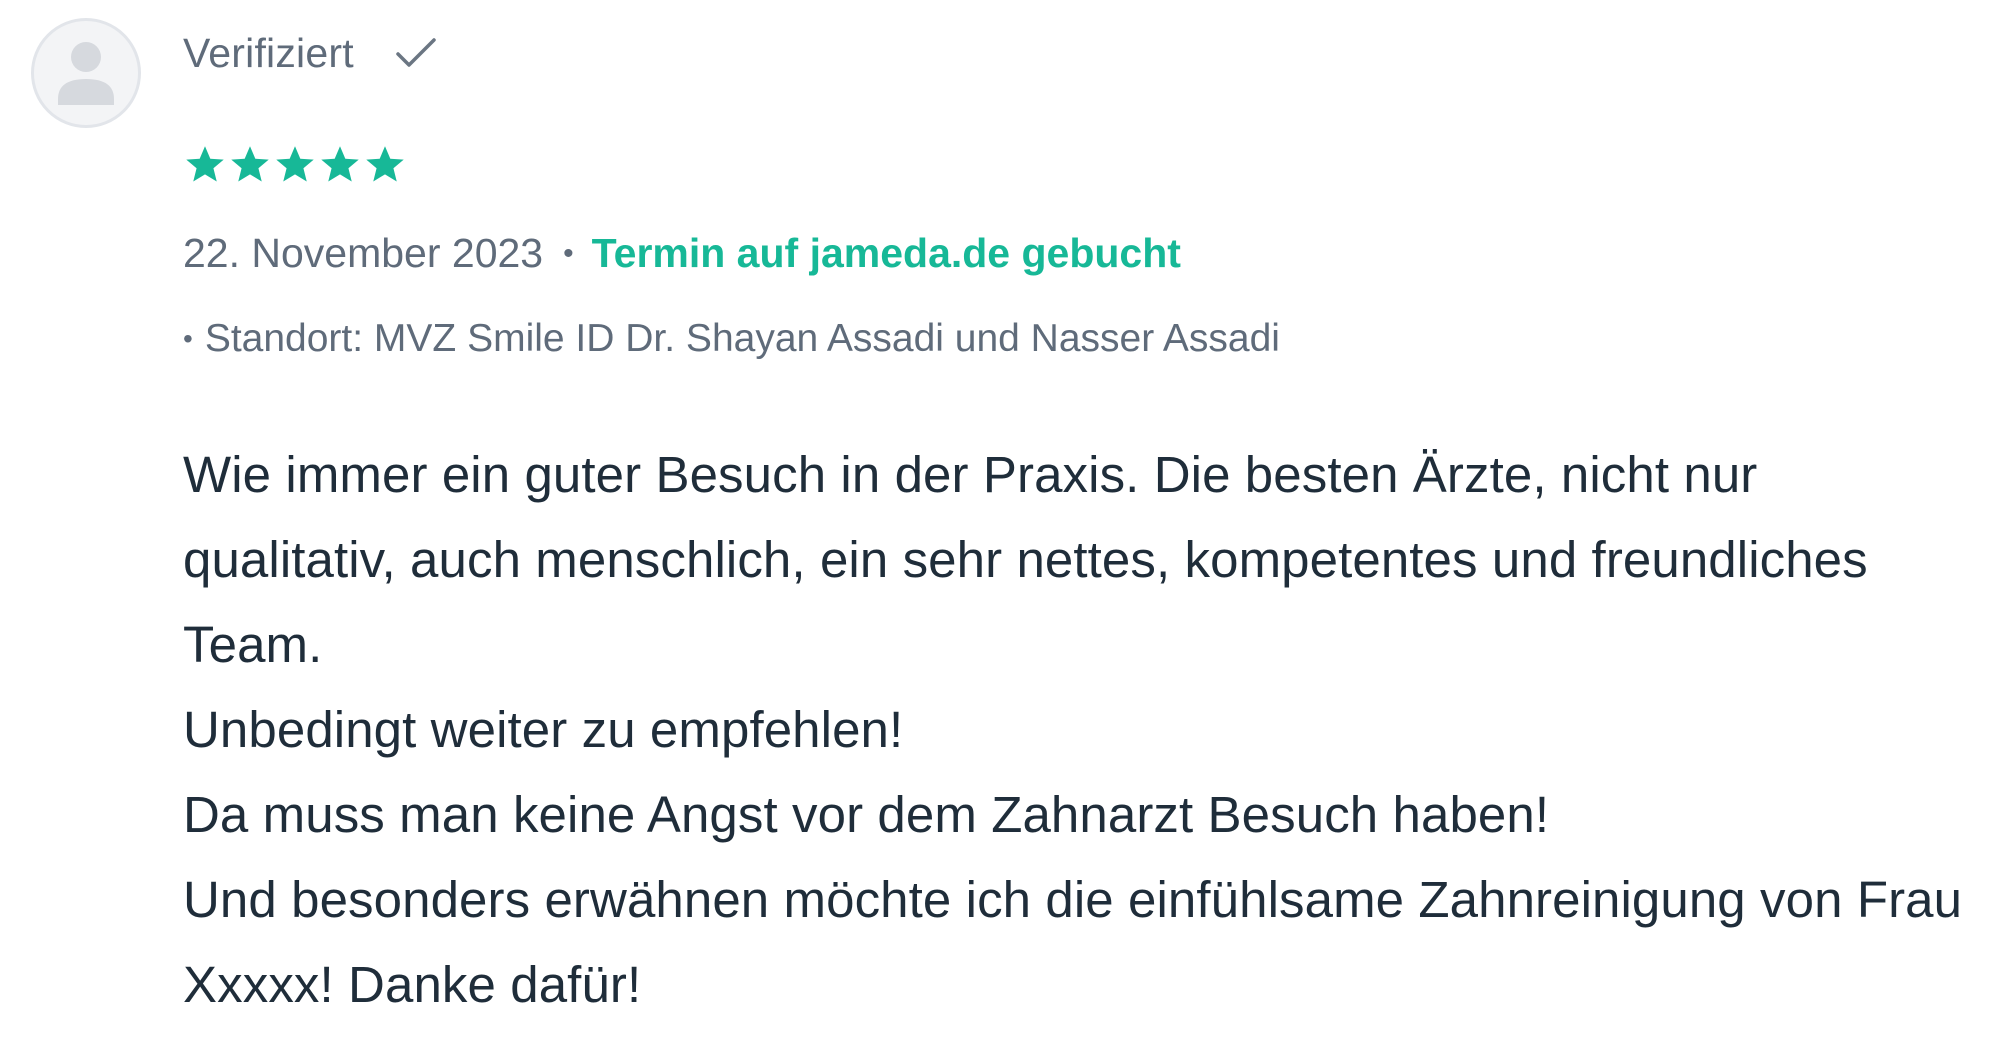 The image size is (1999, 1043). Describe the element at coordinates (268, 52) in the screenshot. I see `verified-label: Verifiziert` at that location.